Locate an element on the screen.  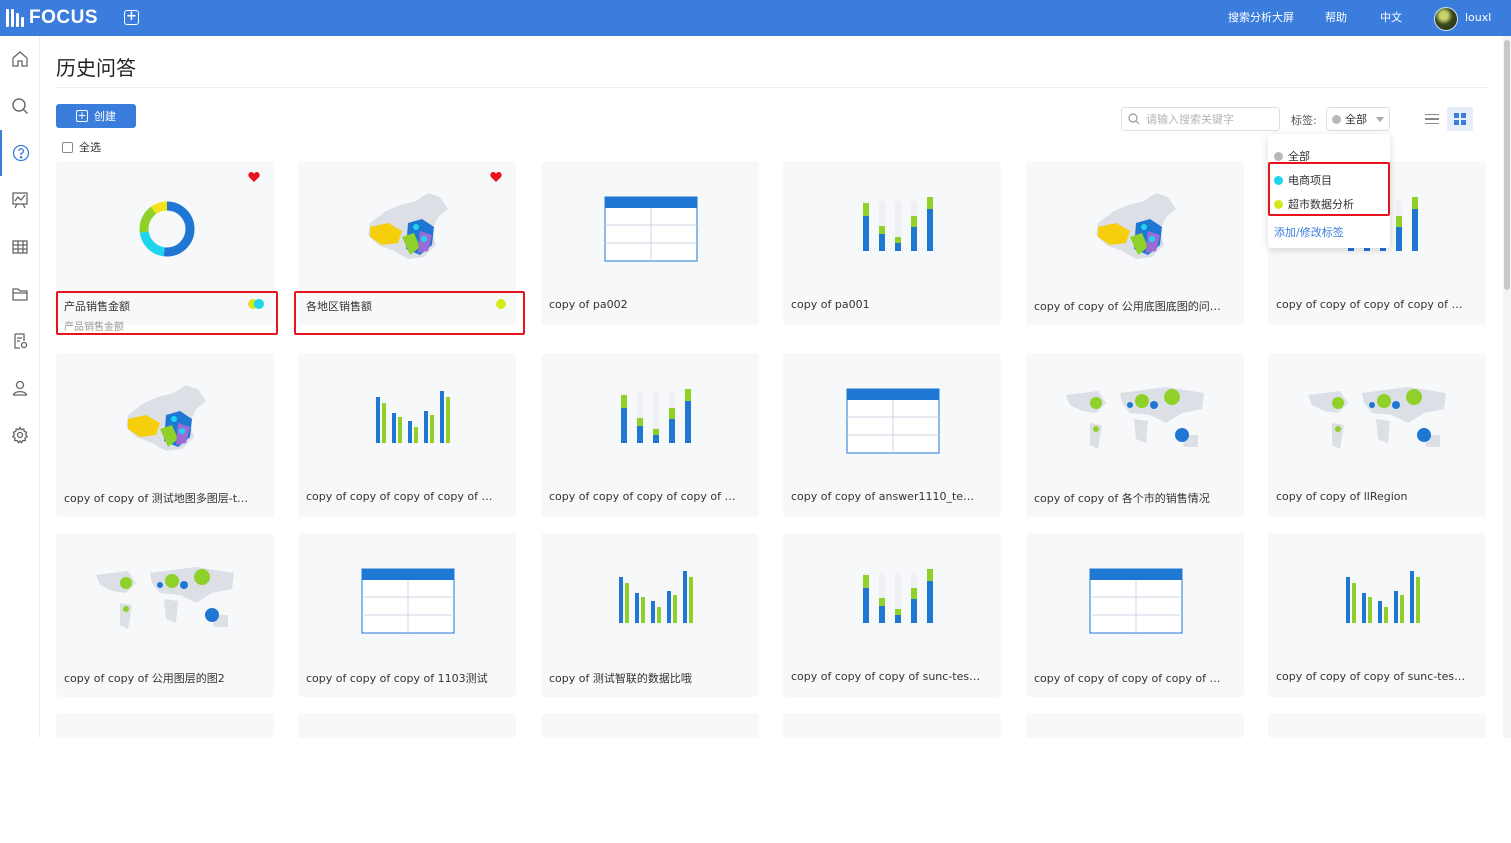
nav-dashboard-link: 搜索分析大屏 is located at coordinates (1261, 18).